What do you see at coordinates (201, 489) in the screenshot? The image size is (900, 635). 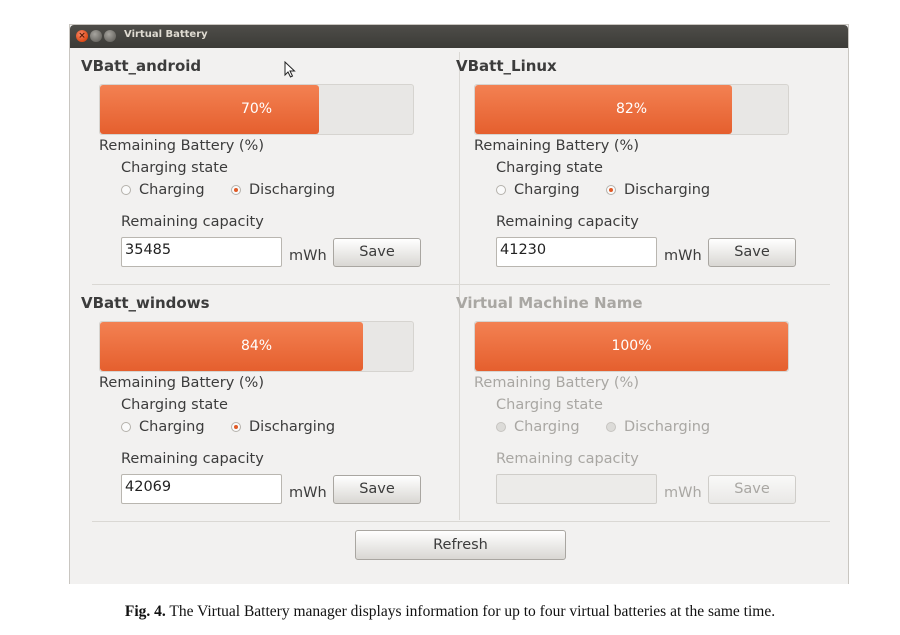 I see `capacity-input: 42069` at bounding box center [201, 489].